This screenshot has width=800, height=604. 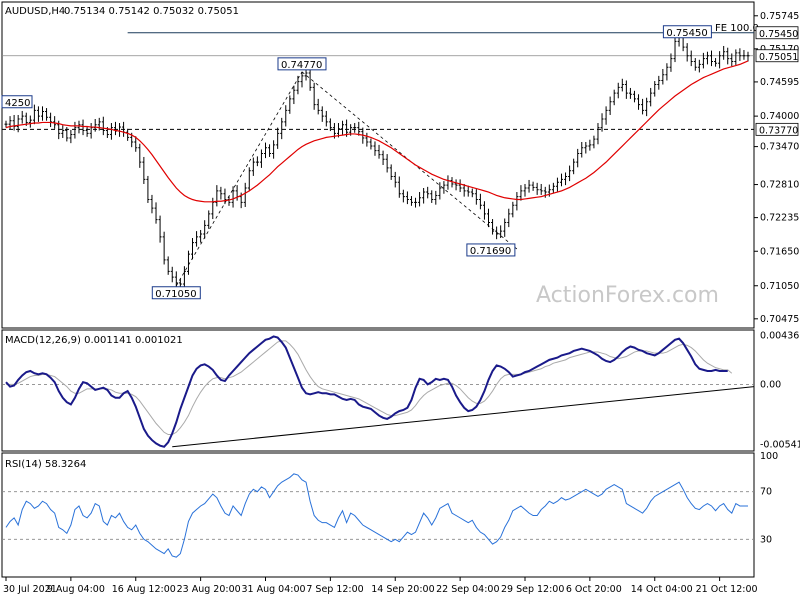 What do you see at coordinates (727, 589) in the screenshot?
I see `xtick-label: 21 Oct 12:00` at bounding box center [727, 589].